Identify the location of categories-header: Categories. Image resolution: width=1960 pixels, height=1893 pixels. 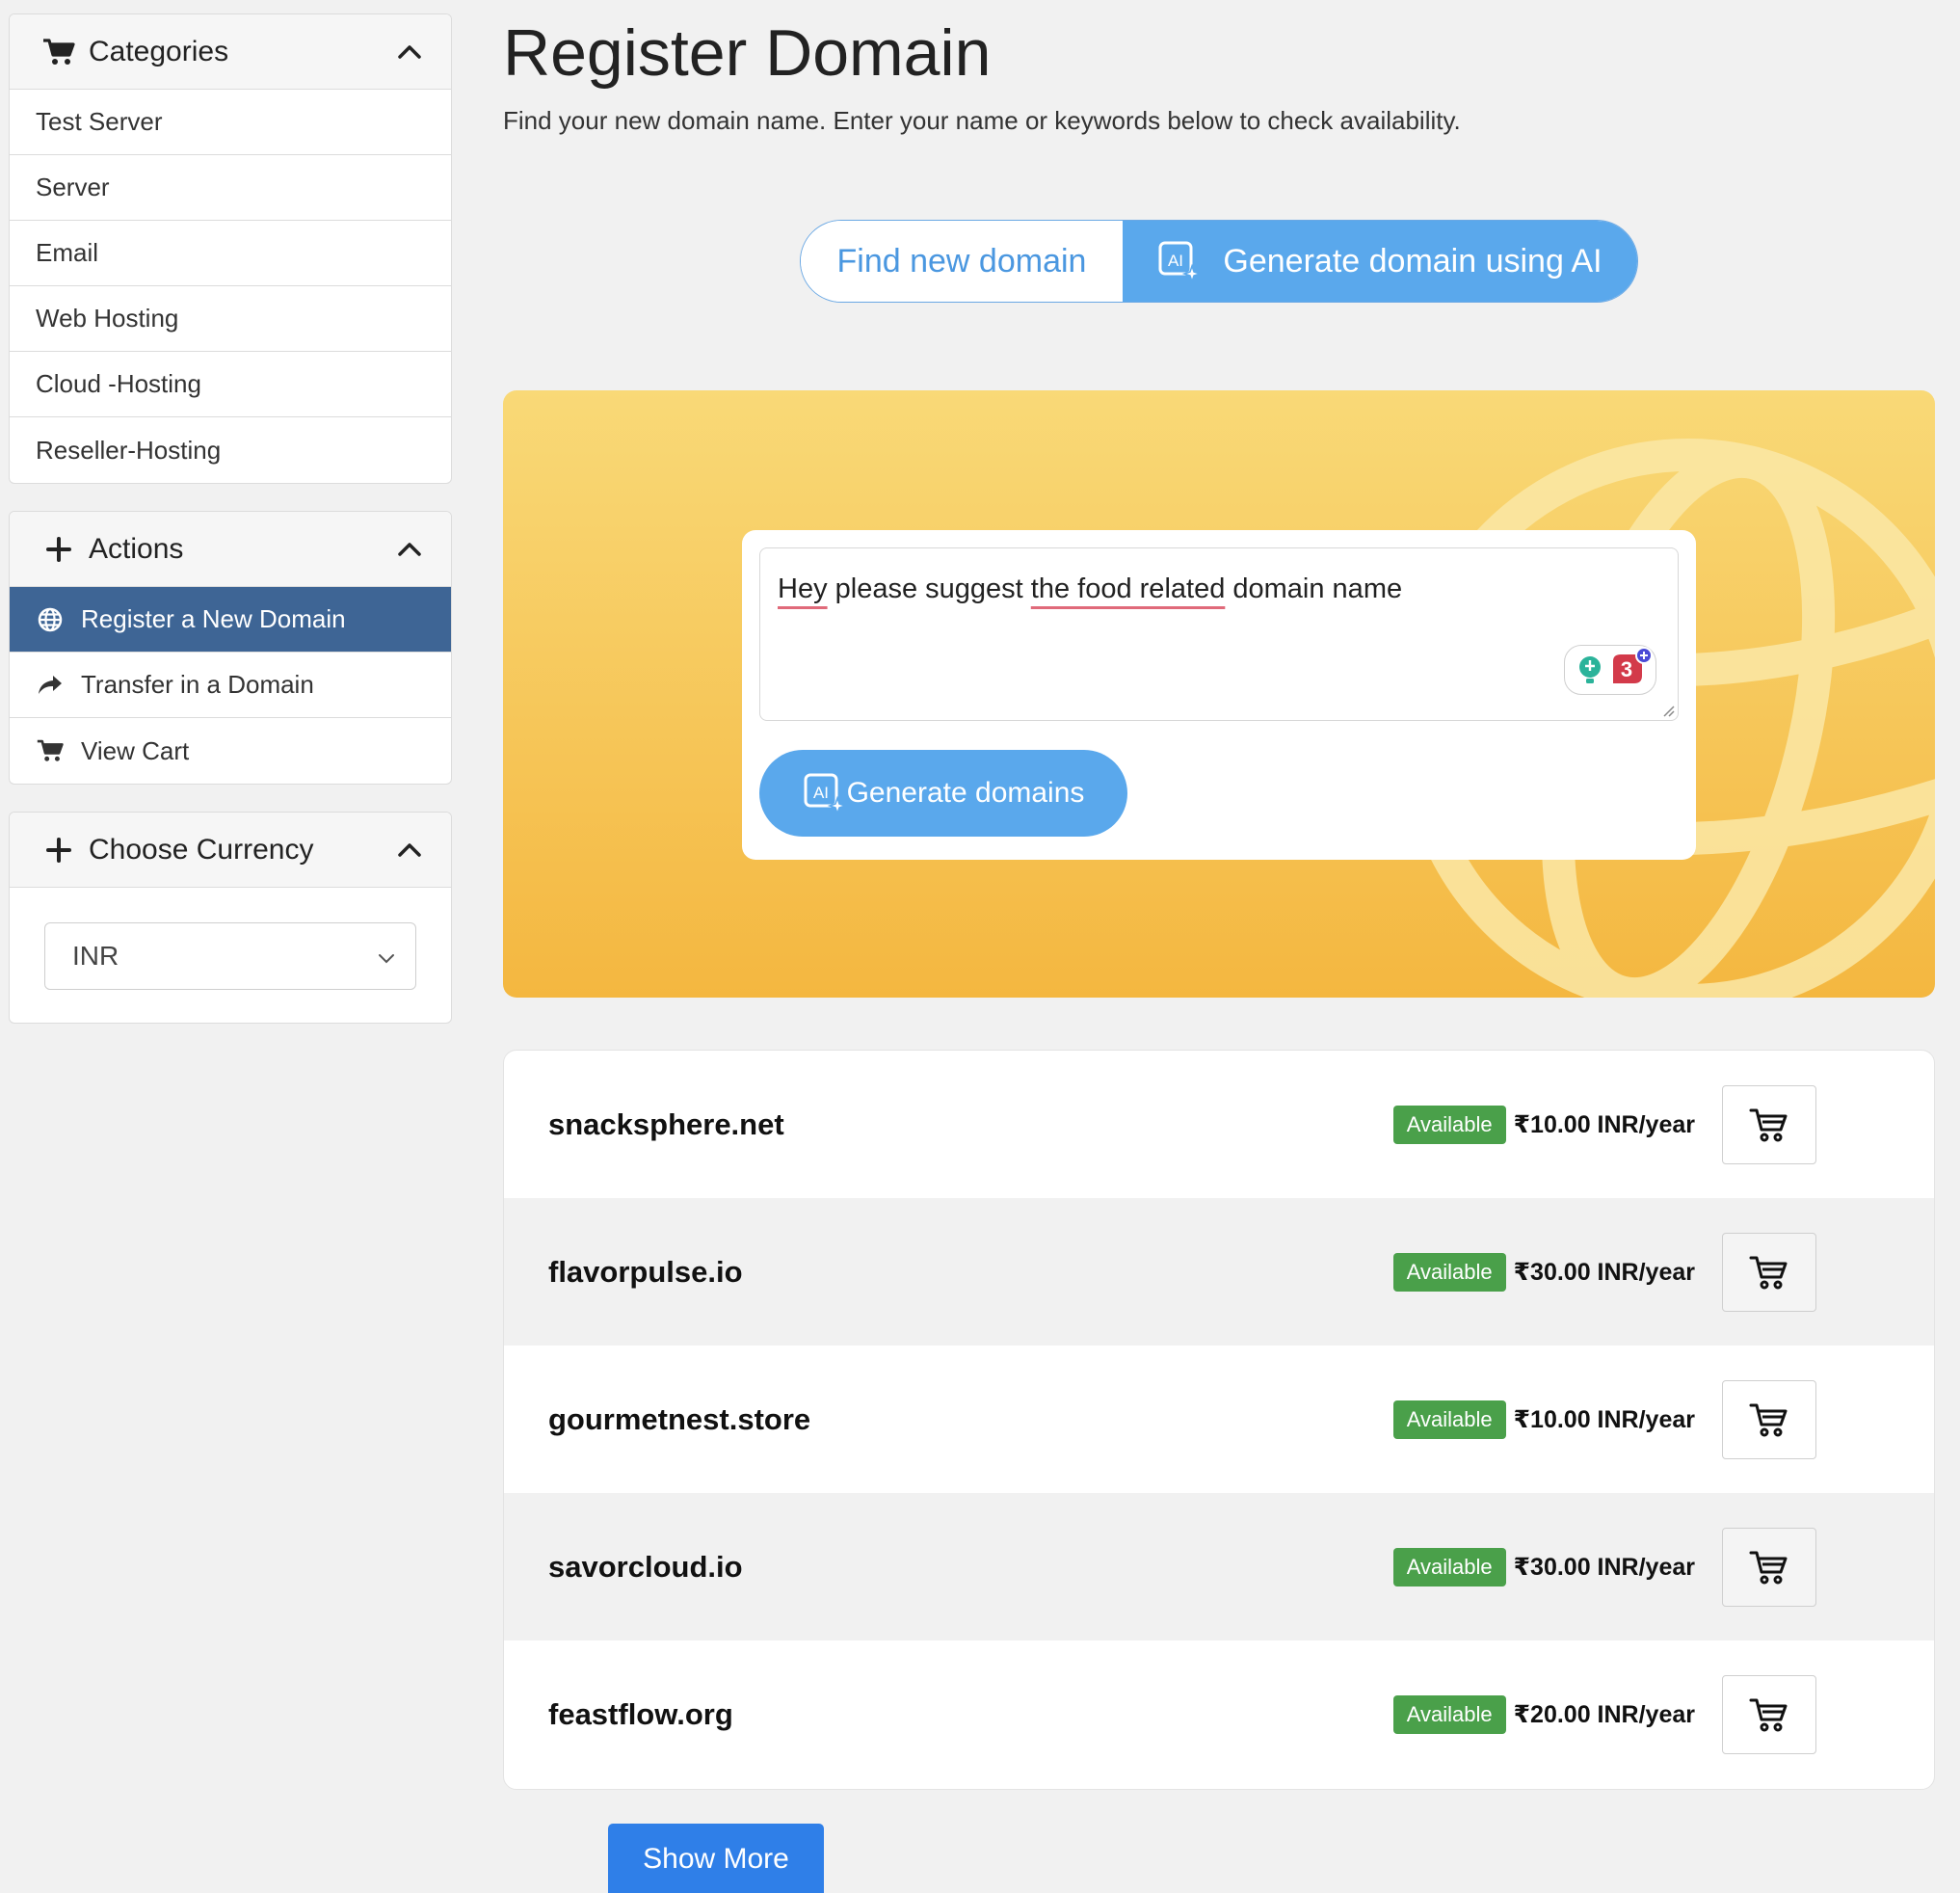
(230, 52).